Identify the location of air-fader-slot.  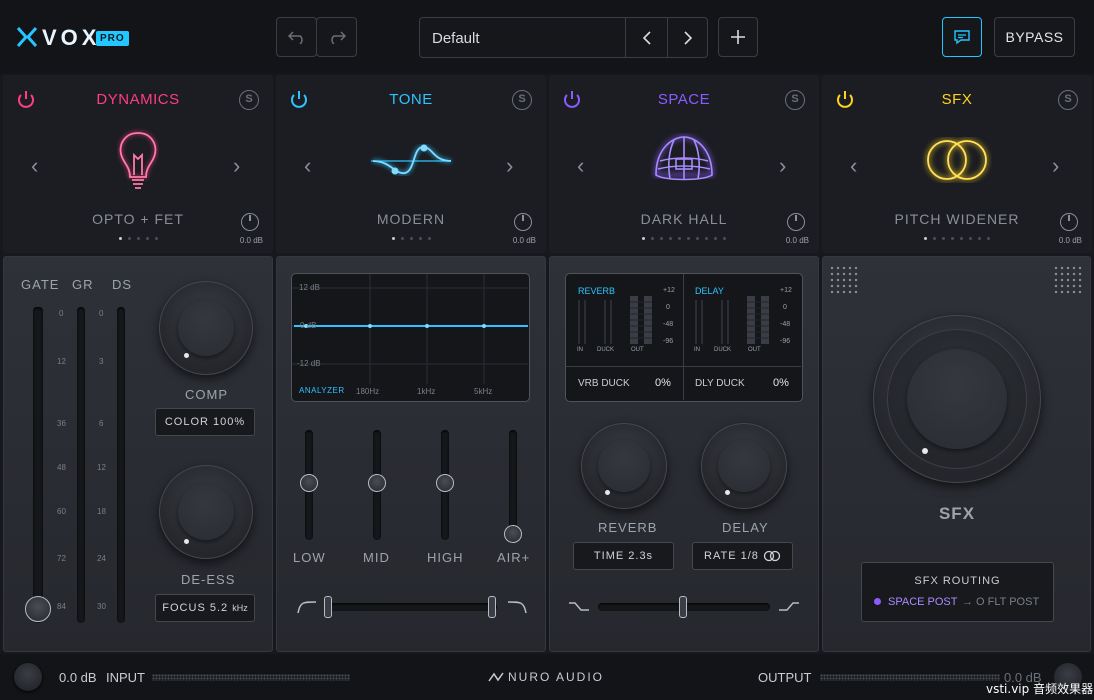
(513, 485).